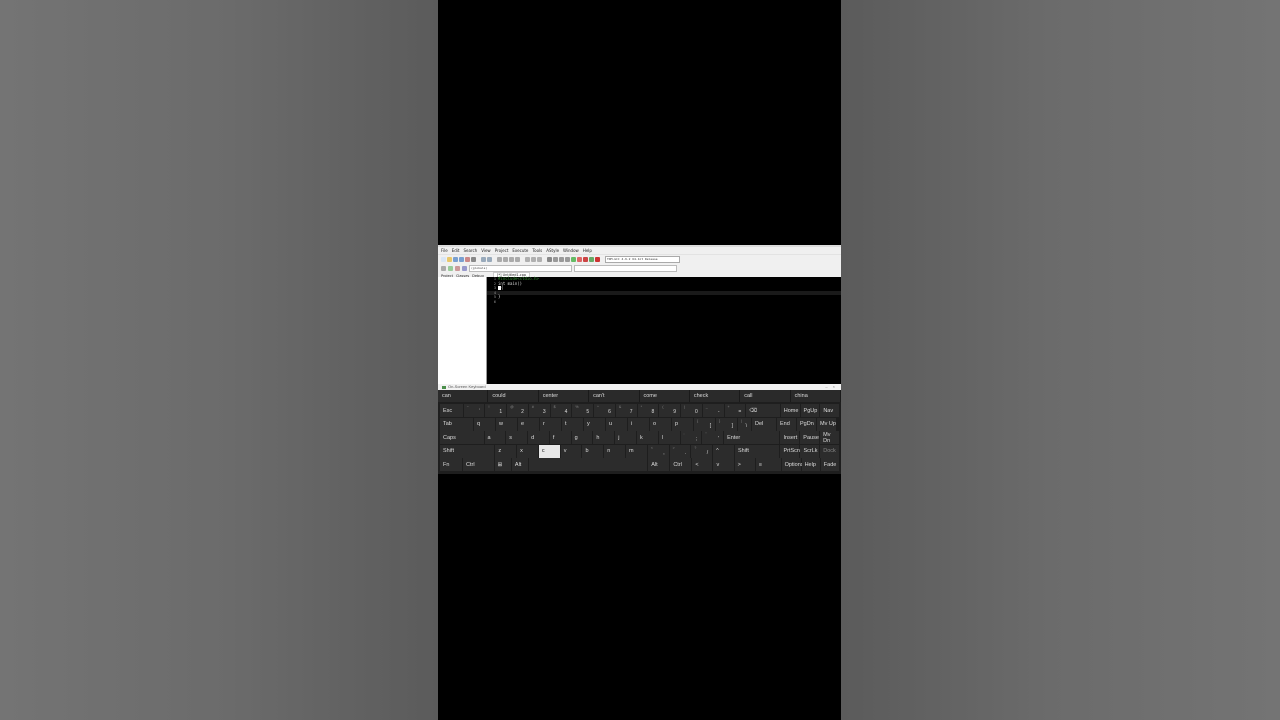 The height and width of the screenshot is (720, 1280). I want to click on key-pause: Pause, so click(810, 437).